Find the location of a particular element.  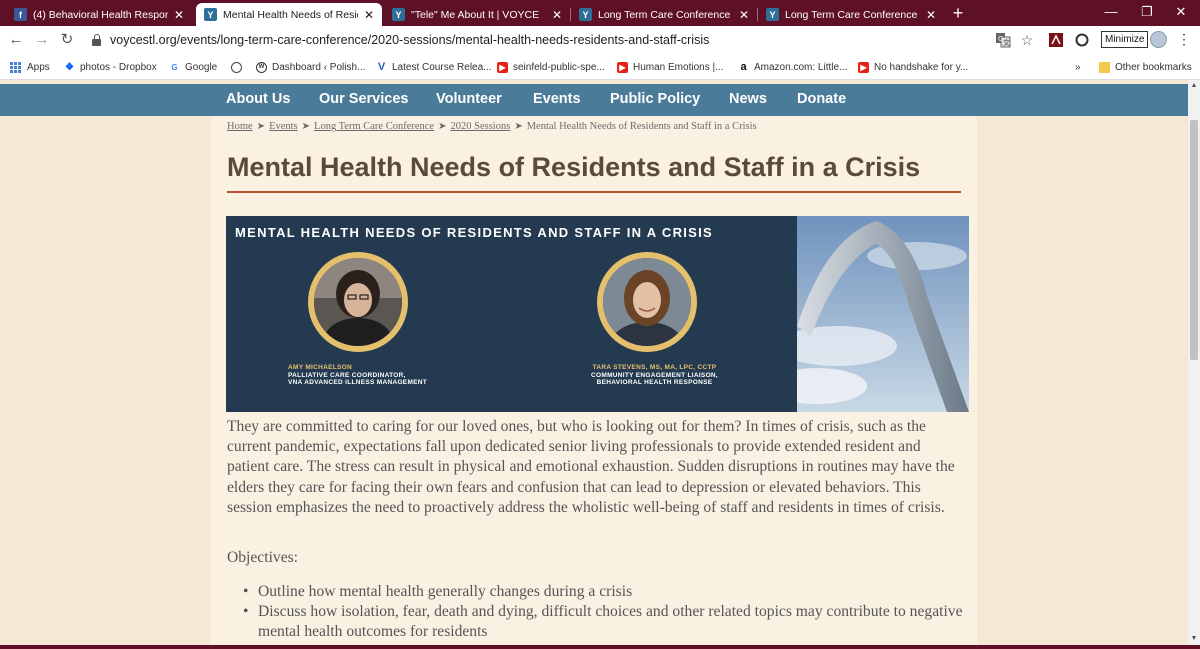

tab-mental-health-needs: Y Mental Health Needs of Residen ✕ is located at coordinates (289, 14).